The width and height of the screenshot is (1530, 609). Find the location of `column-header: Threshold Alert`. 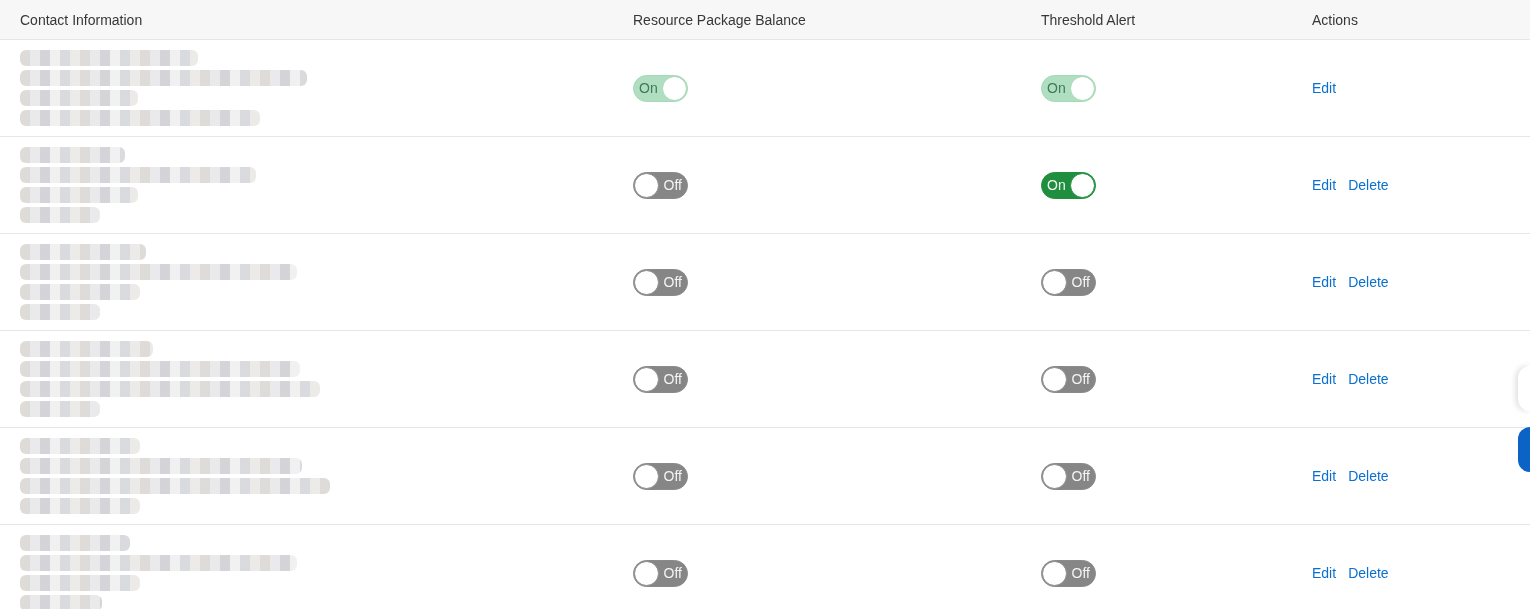

column-header: Threshold Alert is located at coordinates (1088, 19).